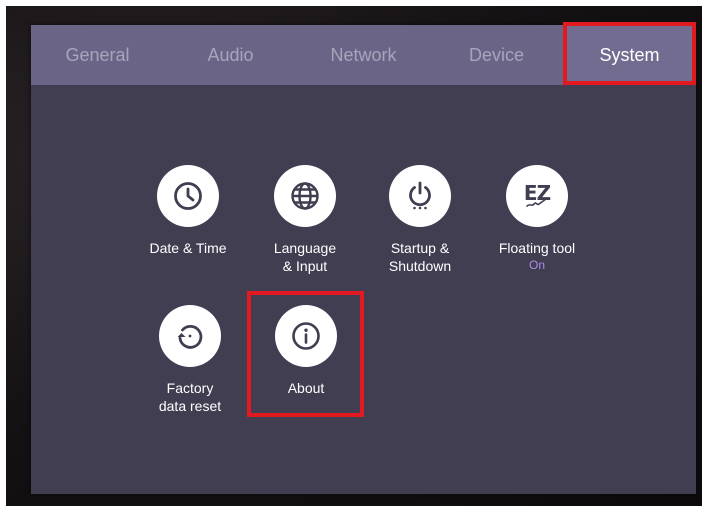  I want to click on language-input-label: Language & Input, so click(305, 257).